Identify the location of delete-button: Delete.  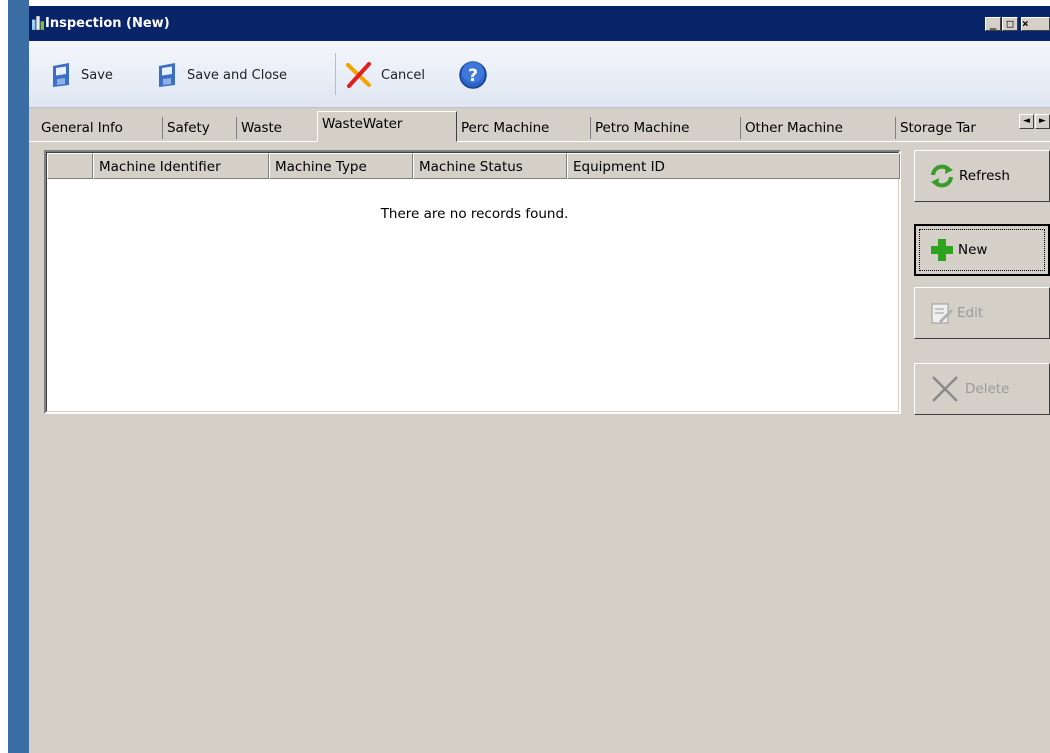
(982, 389).